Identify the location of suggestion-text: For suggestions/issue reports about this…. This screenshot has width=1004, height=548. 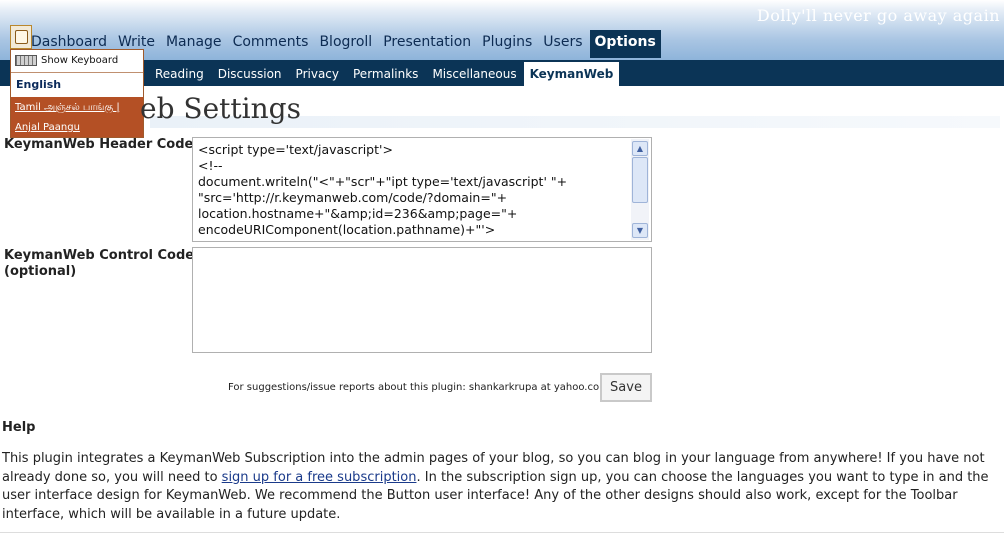
(418, 387).